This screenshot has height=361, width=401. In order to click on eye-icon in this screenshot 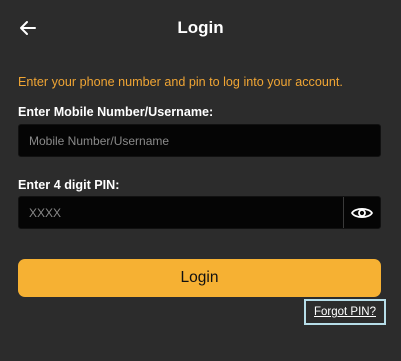, I will do `click(362, 212)`.